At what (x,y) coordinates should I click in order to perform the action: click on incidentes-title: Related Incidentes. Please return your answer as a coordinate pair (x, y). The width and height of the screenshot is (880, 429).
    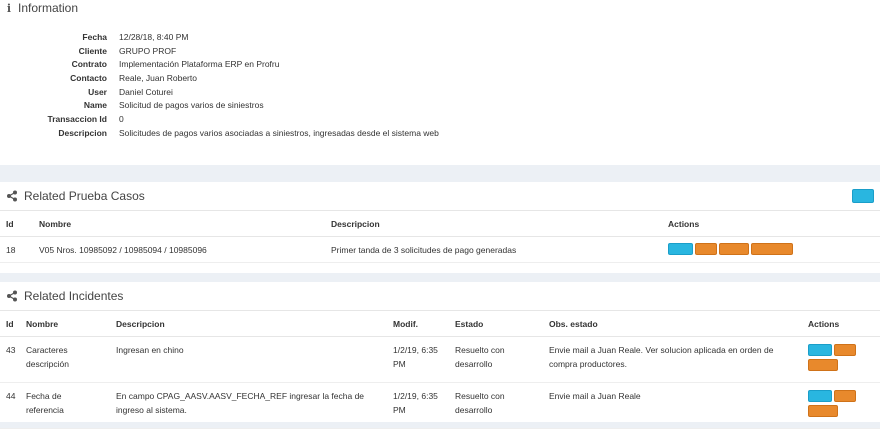
    Looking at the image, I should click on (74, 296).